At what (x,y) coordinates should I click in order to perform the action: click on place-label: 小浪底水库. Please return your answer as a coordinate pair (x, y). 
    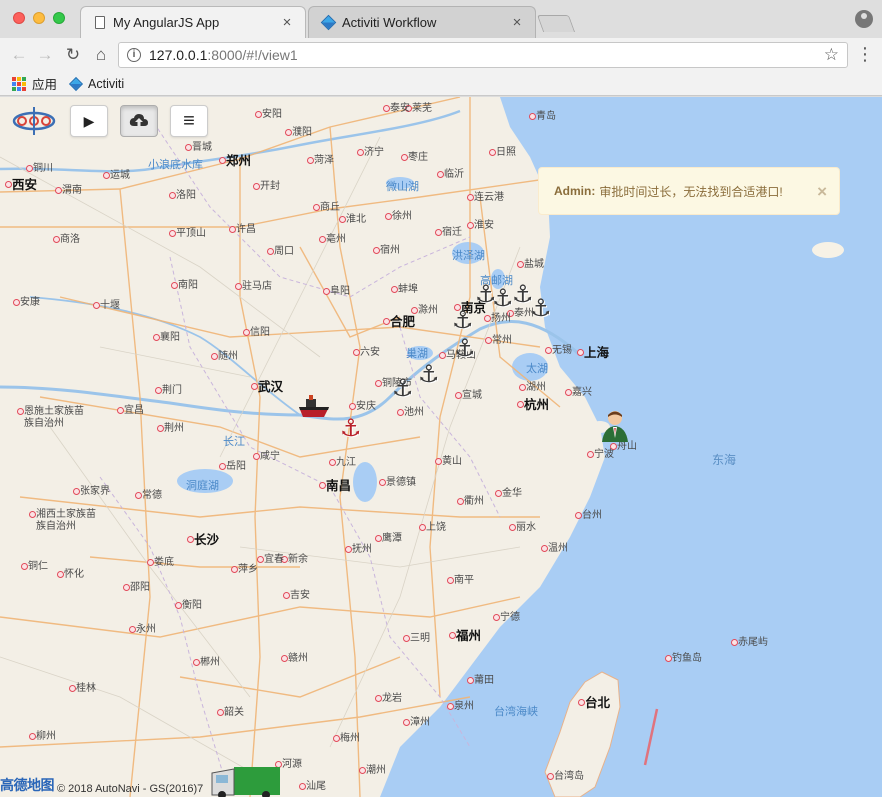
    Looking at the image, I should click on (175, 165).